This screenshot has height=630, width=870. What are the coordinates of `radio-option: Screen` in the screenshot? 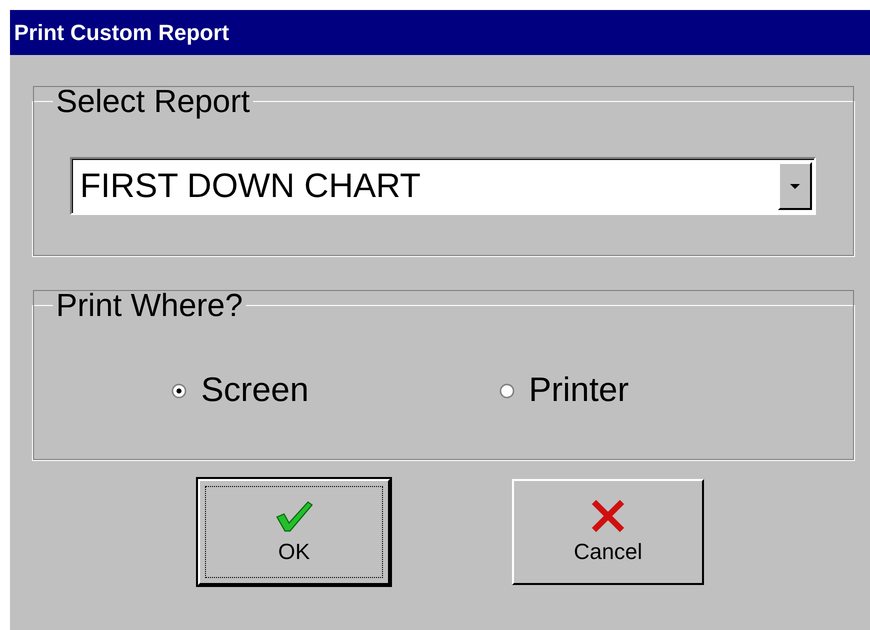 It's located at (240, 390).